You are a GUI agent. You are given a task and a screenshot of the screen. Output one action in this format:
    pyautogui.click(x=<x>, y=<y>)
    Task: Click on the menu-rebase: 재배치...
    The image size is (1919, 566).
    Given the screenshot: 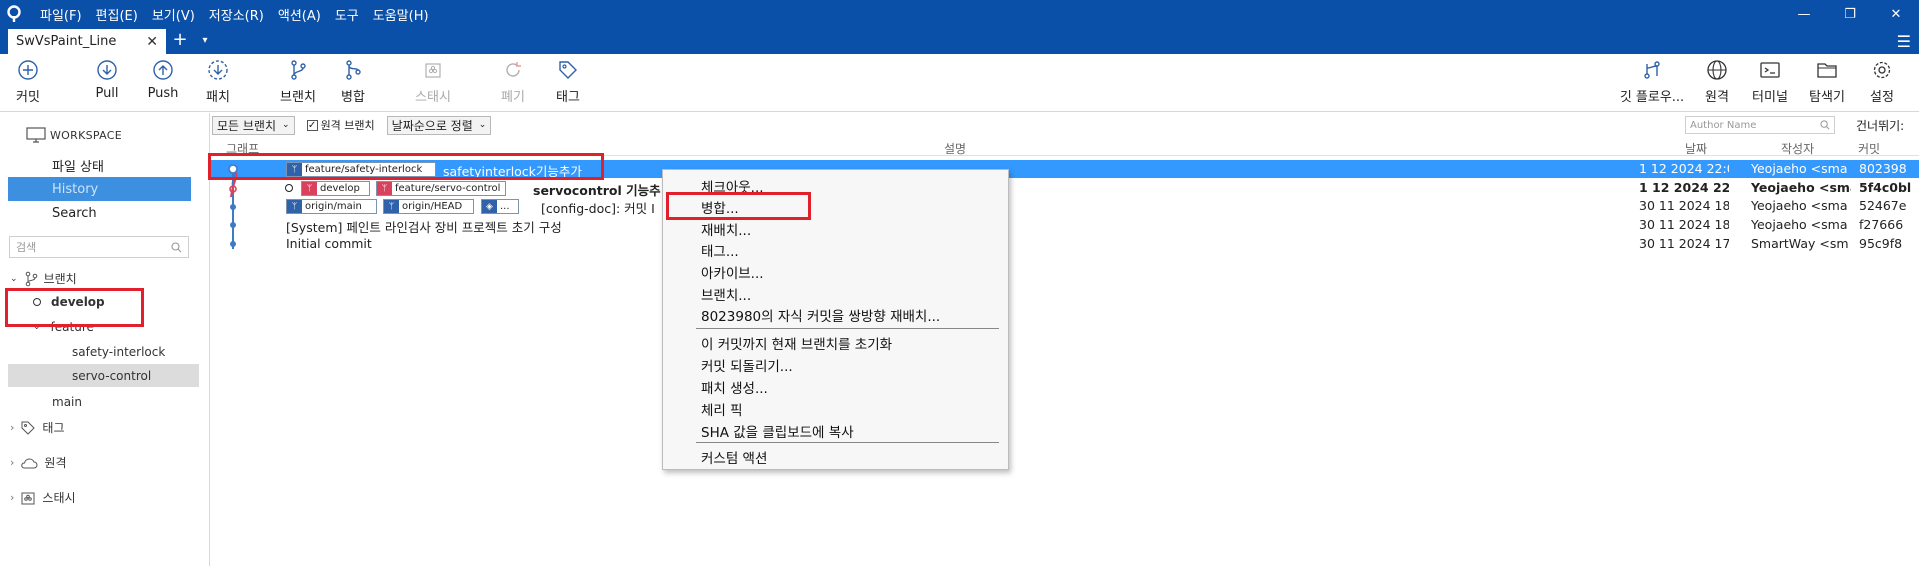 What is the action you would take?
    pyautogui.click(x=726, y=229)
    